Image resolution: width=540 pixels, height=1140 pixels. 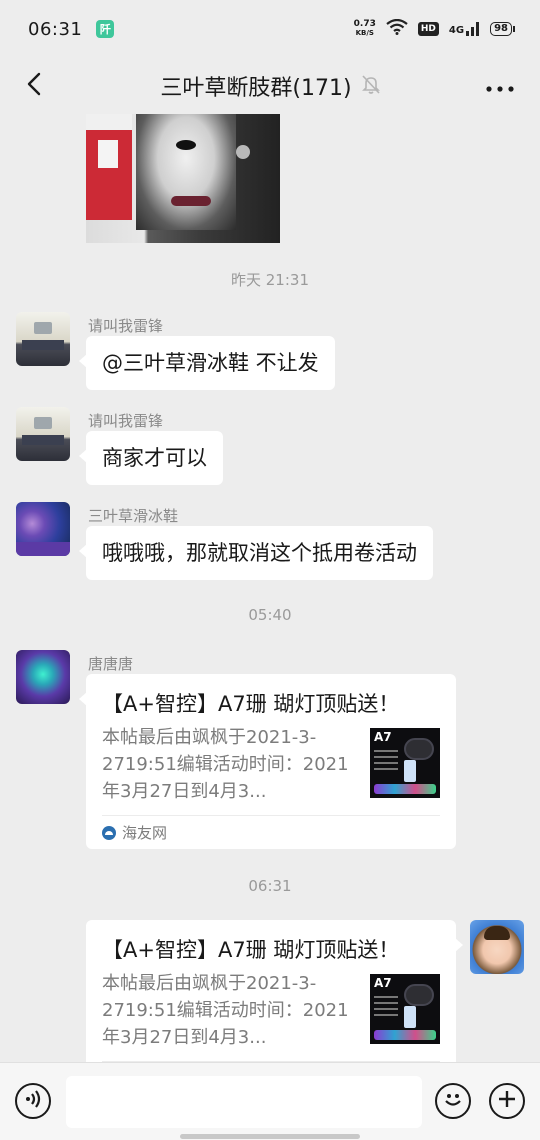 I want to click on timestamp: 05:40, so click(x=270, y=615).